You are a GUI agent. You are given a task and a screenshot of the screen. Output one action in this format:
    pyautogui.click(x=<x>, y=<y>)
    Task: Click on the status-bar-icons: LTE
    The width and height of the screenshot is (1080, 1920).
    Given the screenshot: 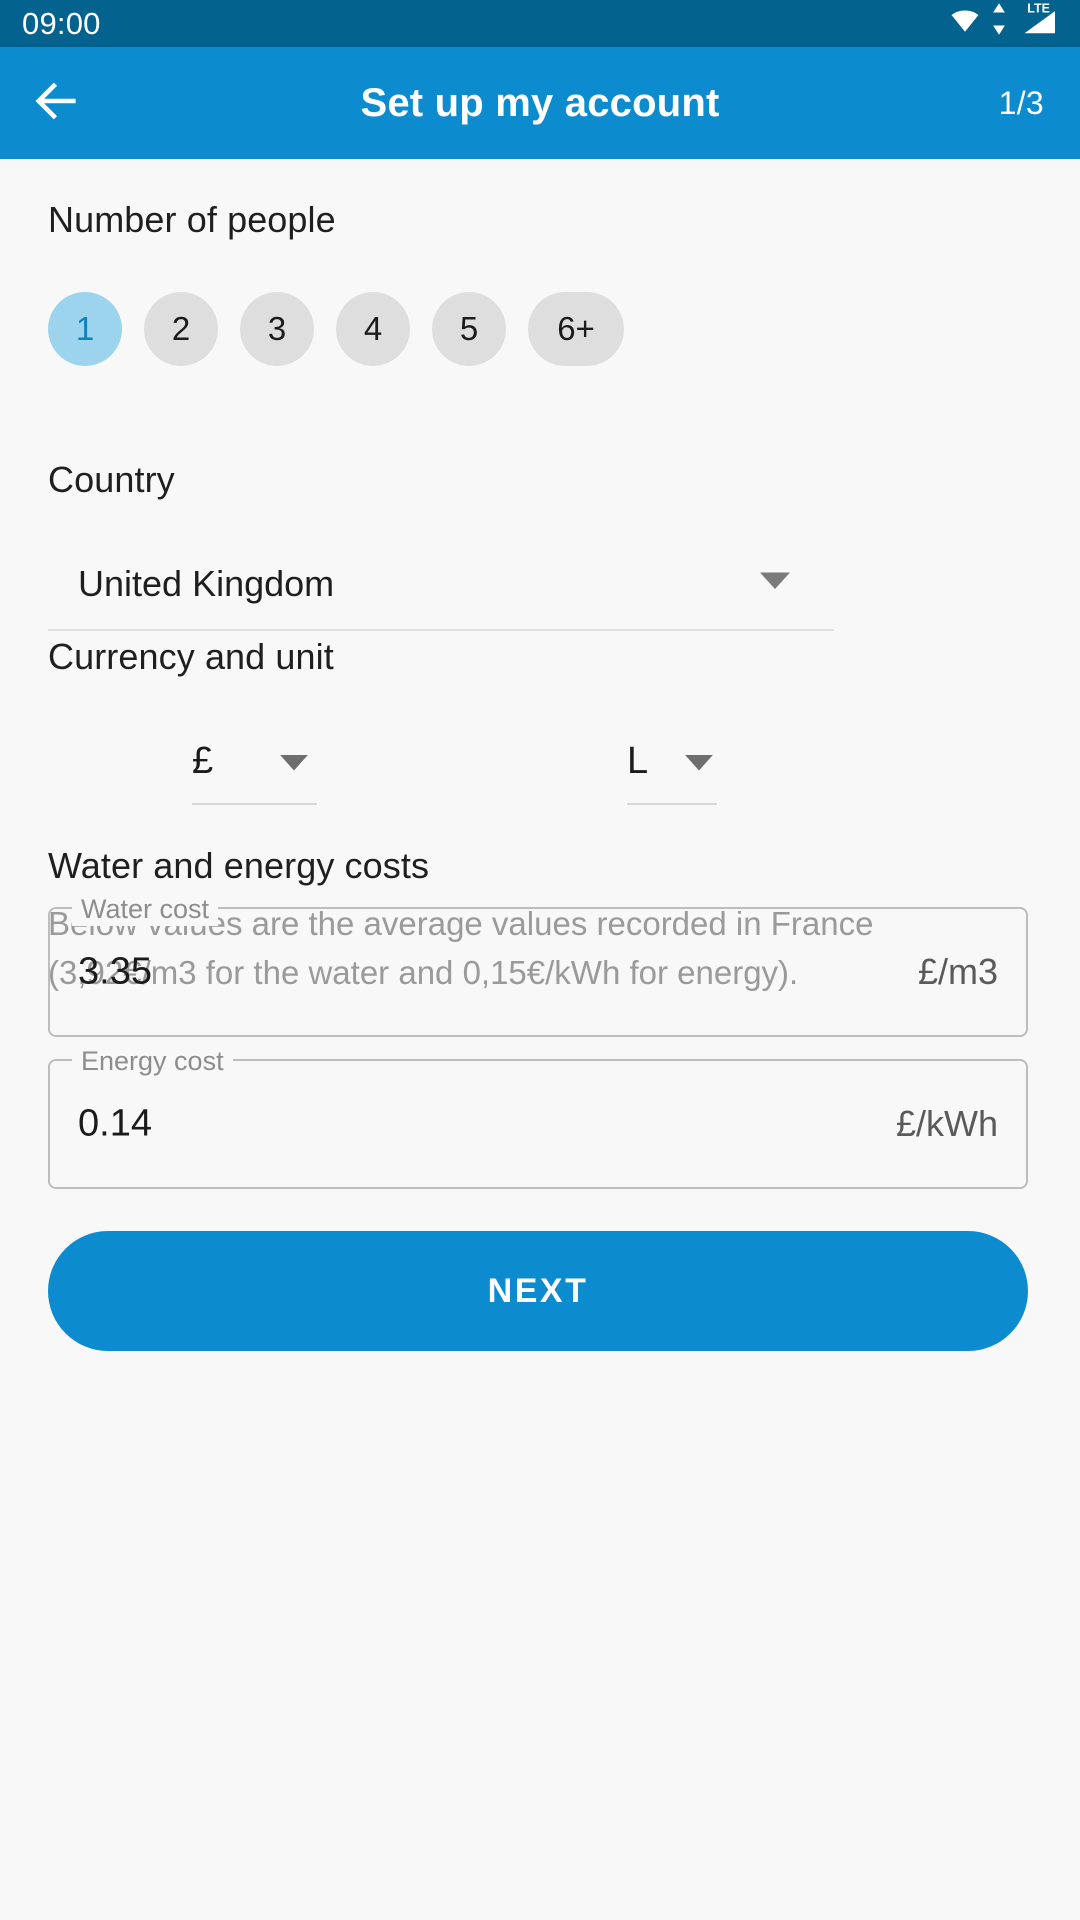 What is the action you would take?
    pyautogui.click(x=1003, y=21)
    